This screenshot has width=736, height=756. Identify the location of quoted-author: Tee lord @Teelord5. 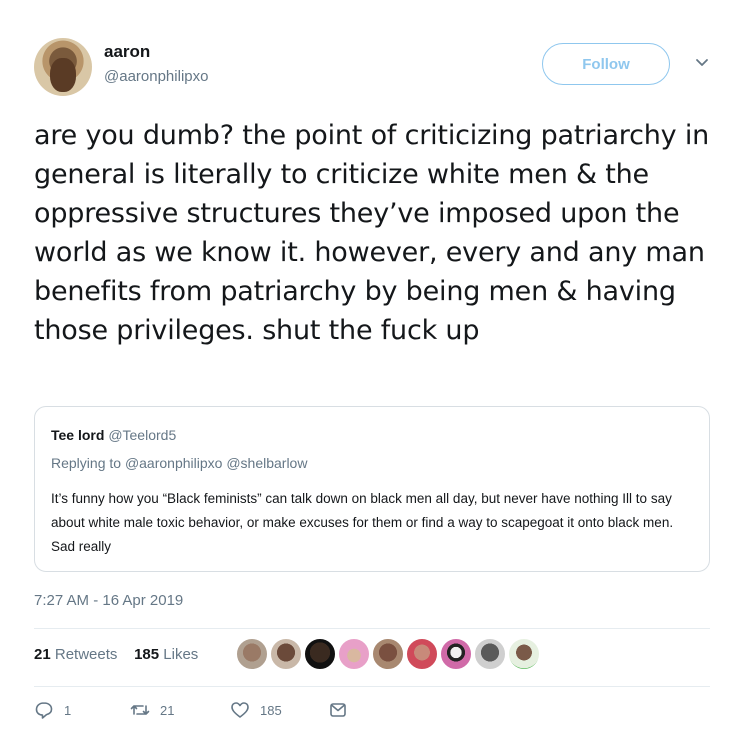
(113, 435).